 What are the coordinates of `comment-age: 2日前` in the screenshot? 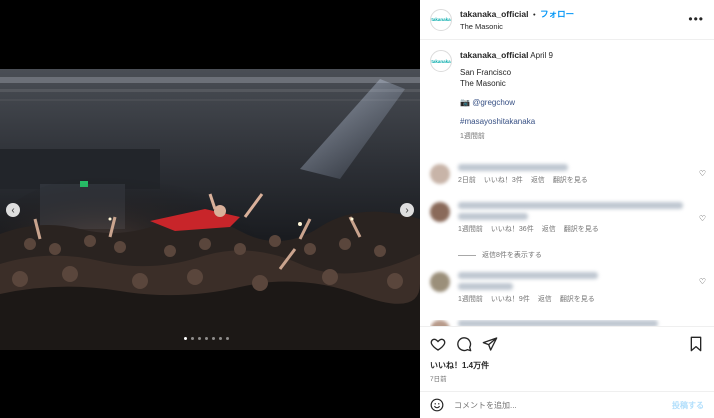 It's located at (467, 180).